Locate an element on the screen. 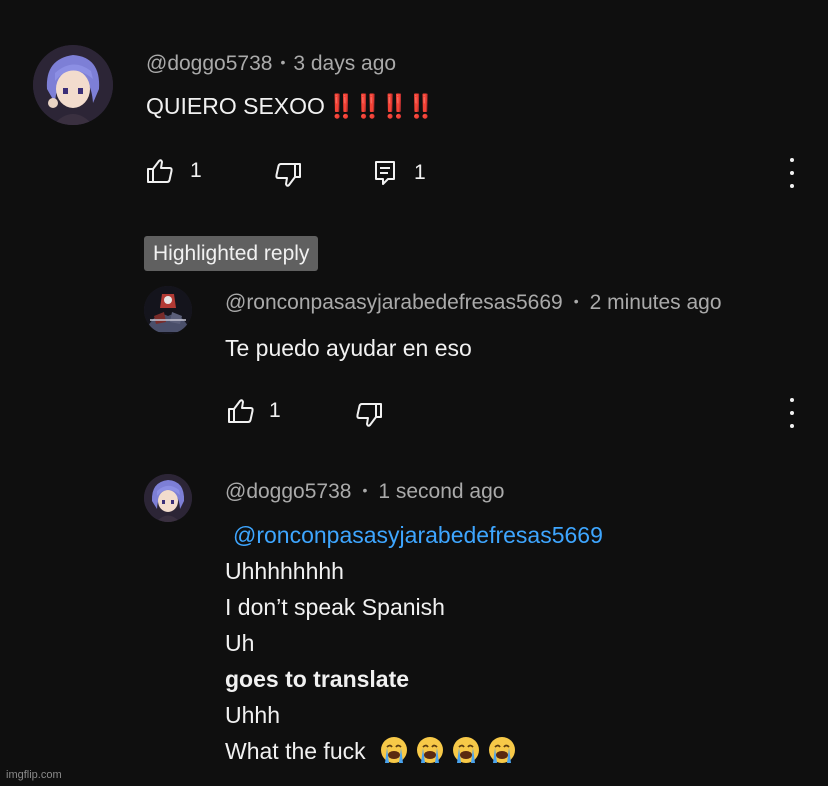  text-line: goes to translate is located at coordinates (317, 679).